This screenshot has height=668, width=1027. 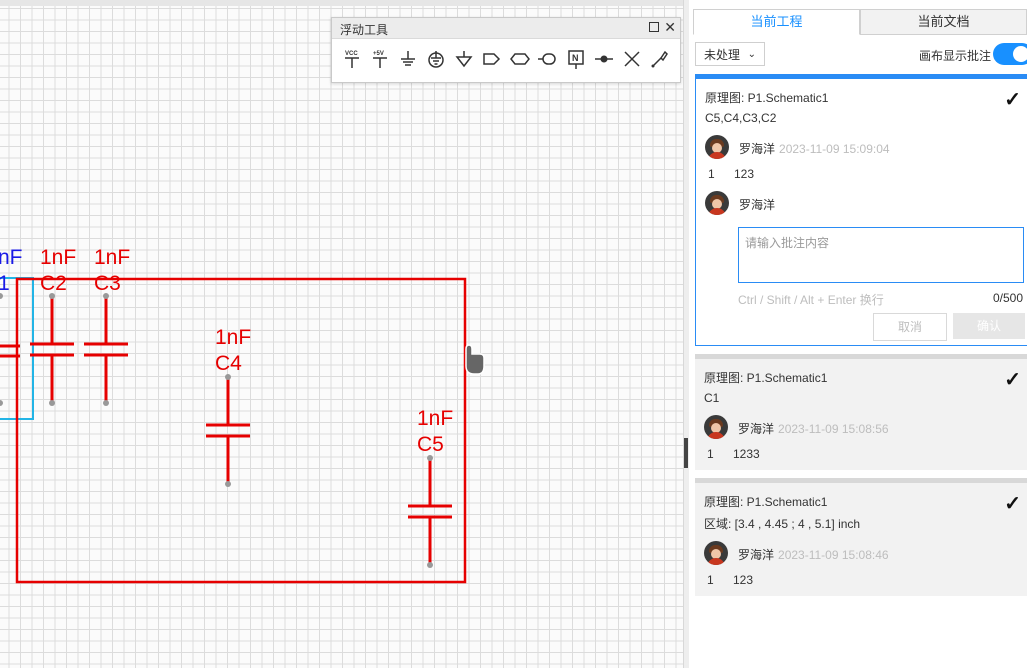 What do you see at coordinates (632, 59) in the screenshot?
I see `x-mark-icon` at bounding box center [632, 59].